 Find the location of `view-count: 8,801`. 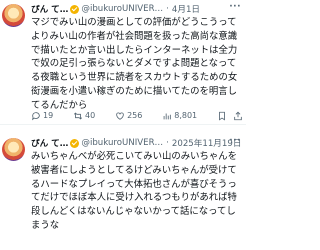

view-count: 8,801 is located at coordinates (186, 115).